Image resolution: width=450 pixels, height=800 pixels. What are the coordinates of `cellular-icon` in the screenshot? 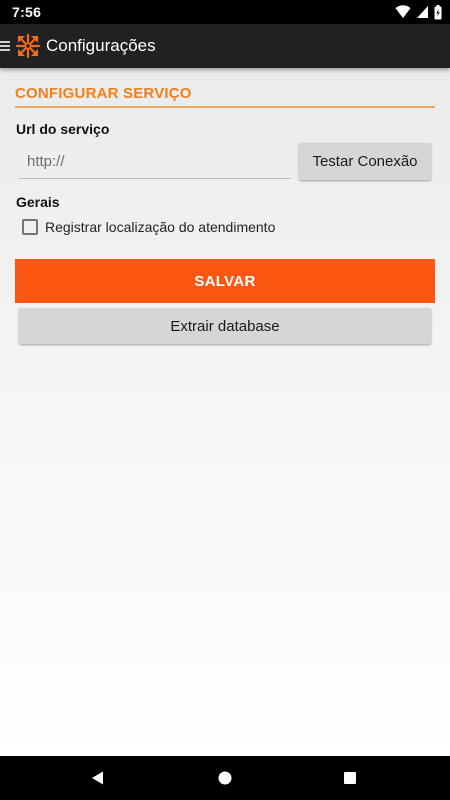 It's located at (422, 12).